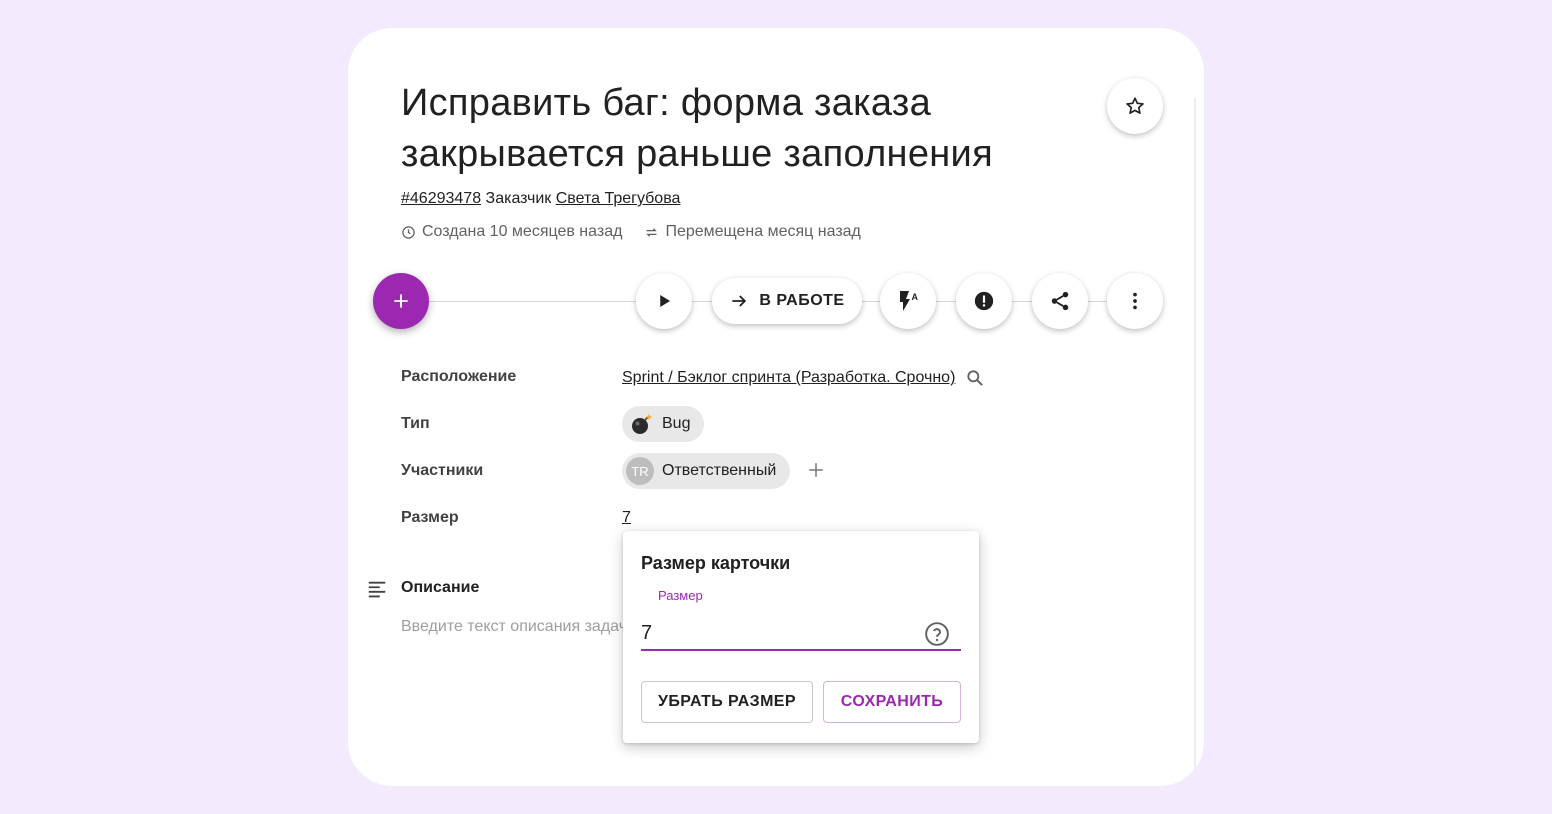 The image size is (1552, 814). I want to click on customer-label: Заказчик, so click(518, 198).